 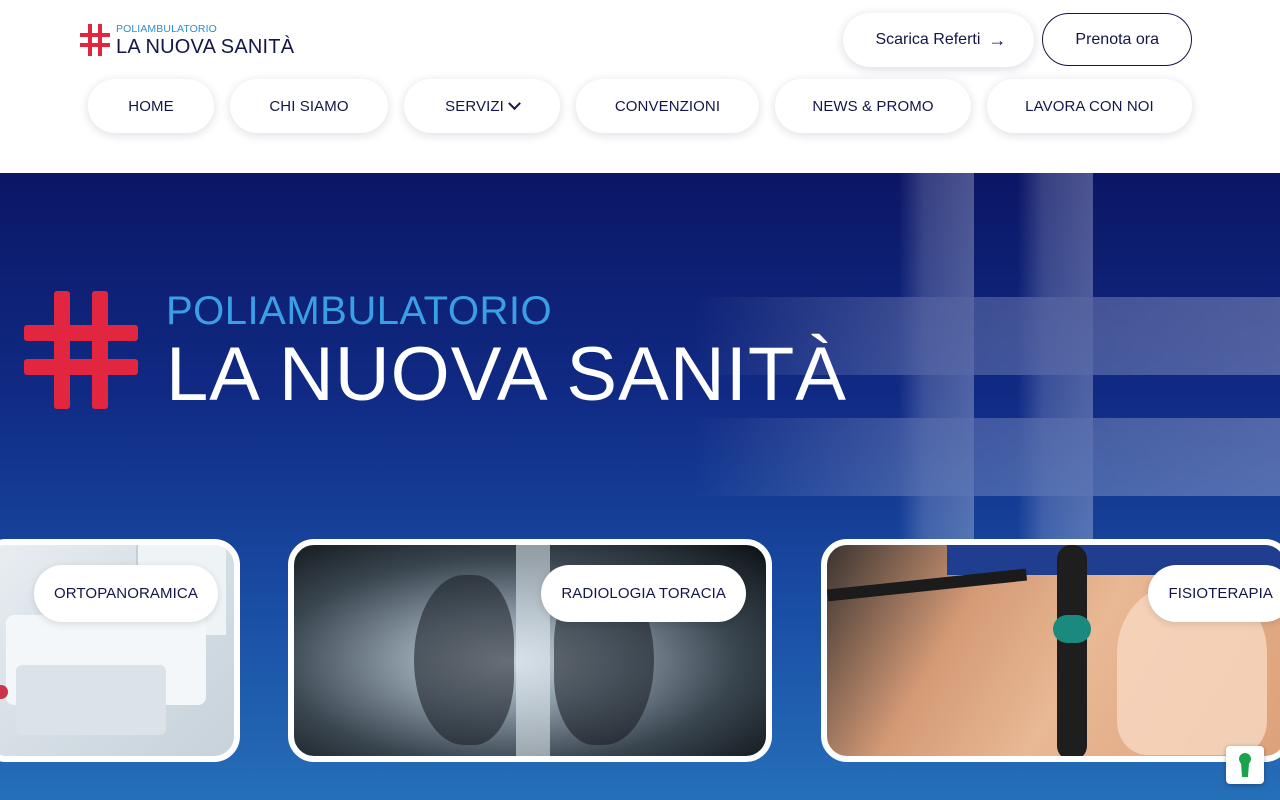 I want to click on keyhole-icon, so click(x=1245, y=765).